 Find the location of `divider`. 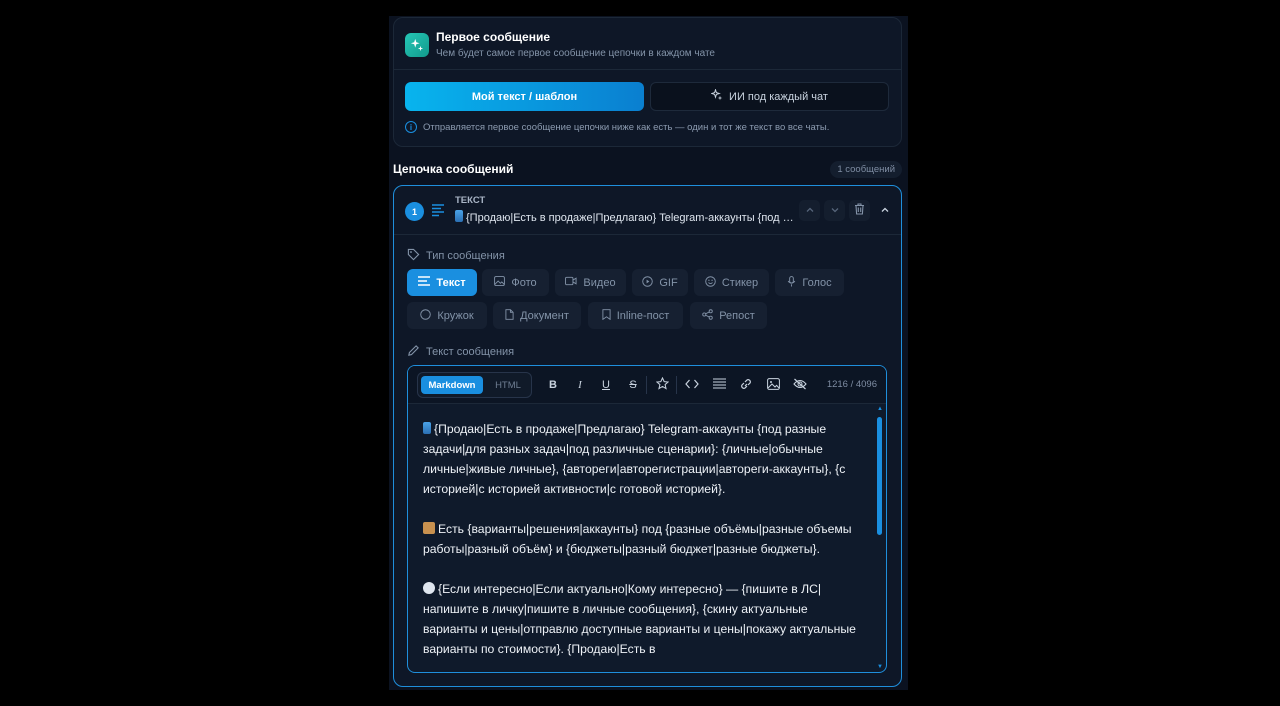

divider is located at coordinates (647, 69).